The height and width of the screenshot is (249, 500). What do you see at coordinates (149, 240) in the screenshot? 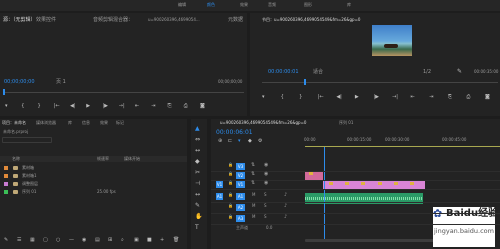
I see `project-toolbar-11-icon: ■` at bounding box center [149, 240].